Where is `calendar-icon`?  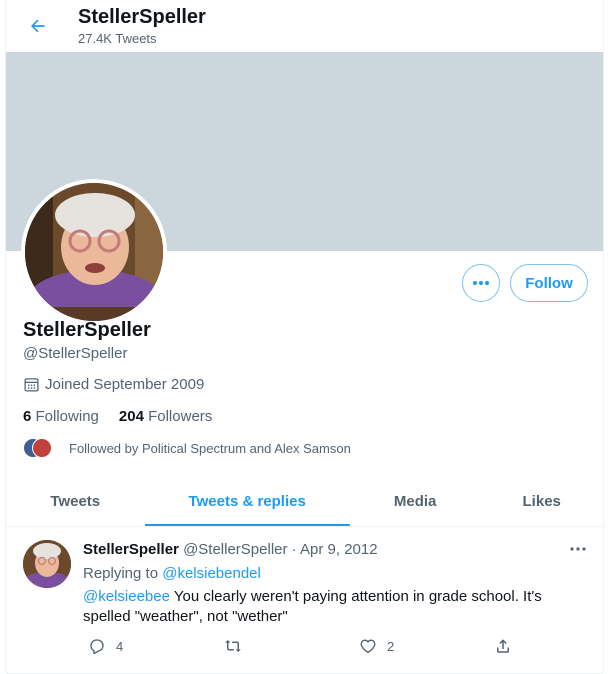
calendar-icon is located at coordinates (31, 385).